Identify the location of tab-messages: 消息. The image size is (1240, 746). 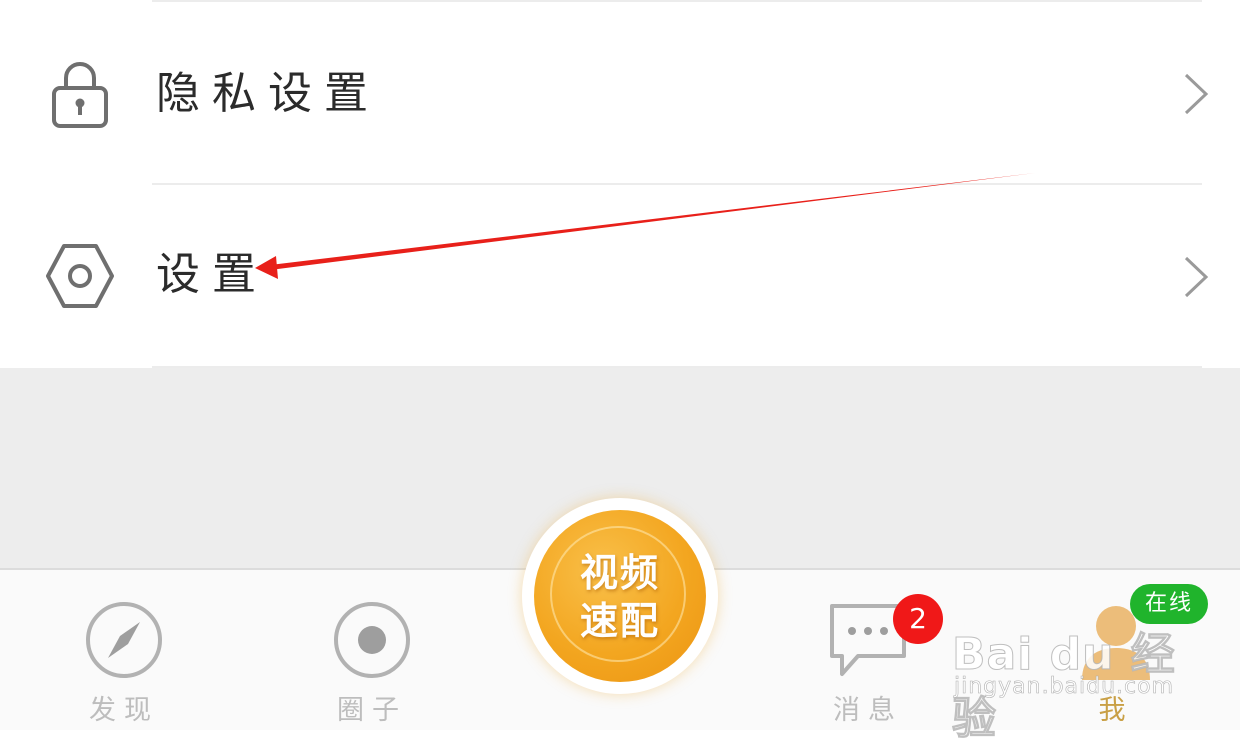
(868, 650).